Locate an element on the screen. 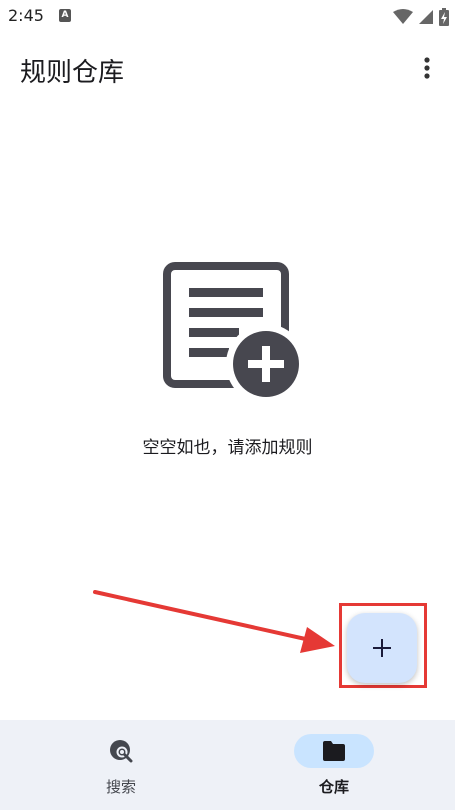 The height and width of the screenshot is (810, 455). annotation-arrow is located at coordinates (214, 621).